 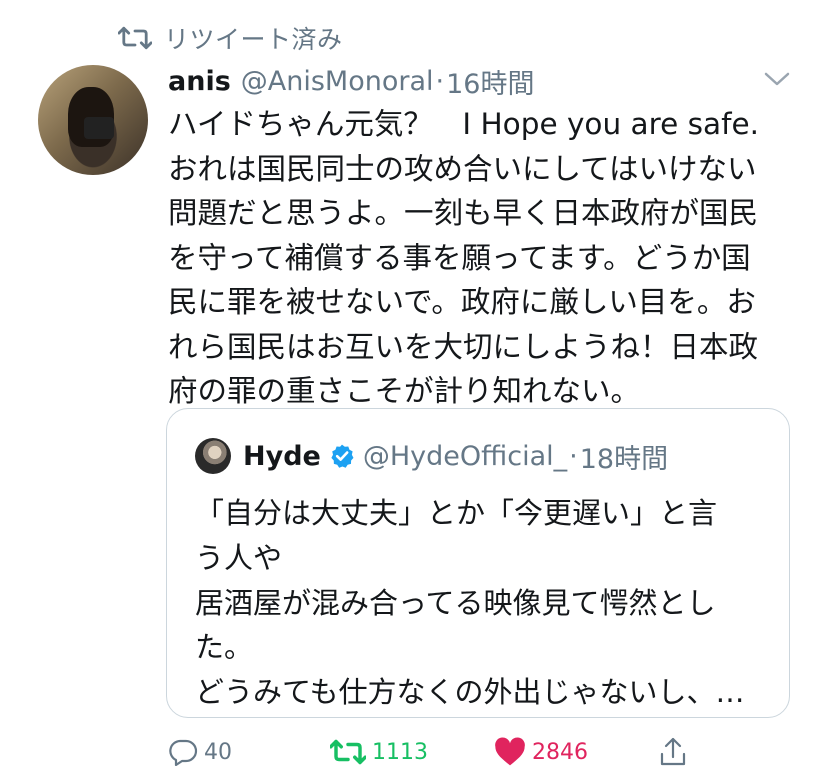 I want to click on tweet-header: anis @AnisMonoral · 16時間, so click(x=351, y=81).